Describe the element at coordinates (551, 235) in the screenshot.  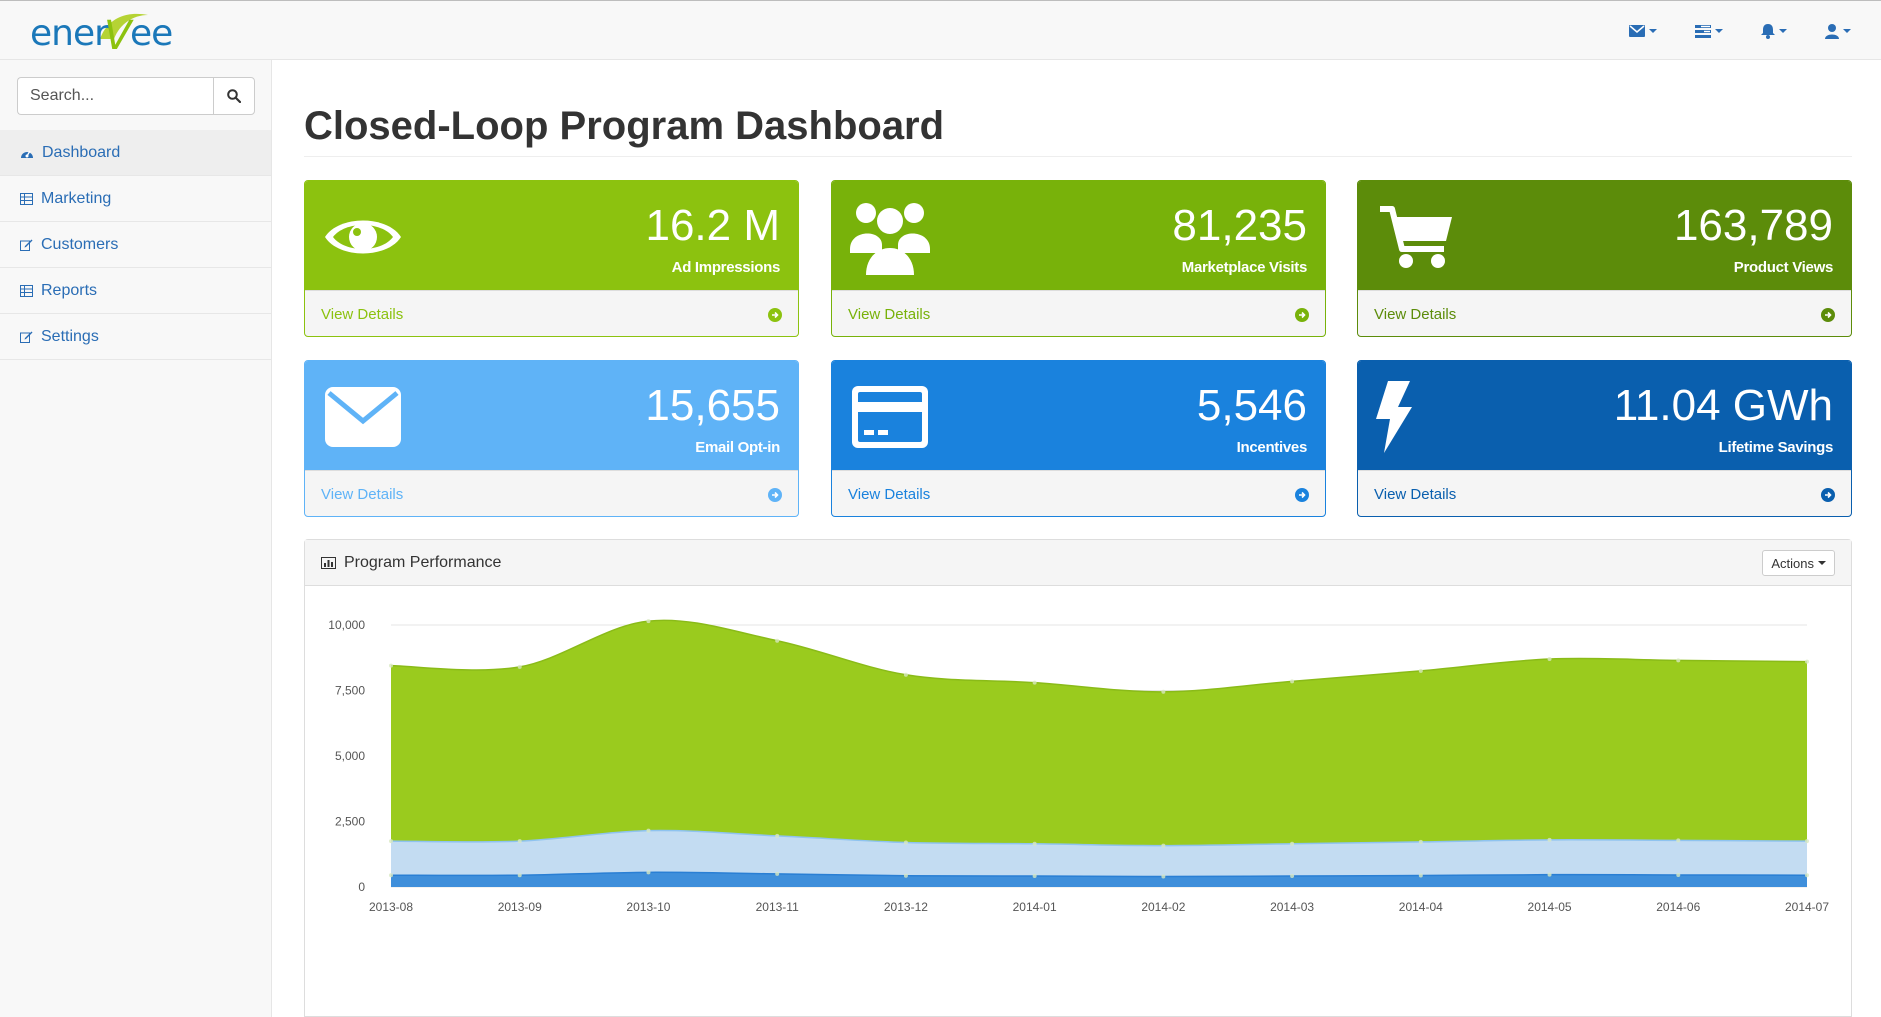
I see `panel-heading: 16.2 M Ad Impressions` at that location.